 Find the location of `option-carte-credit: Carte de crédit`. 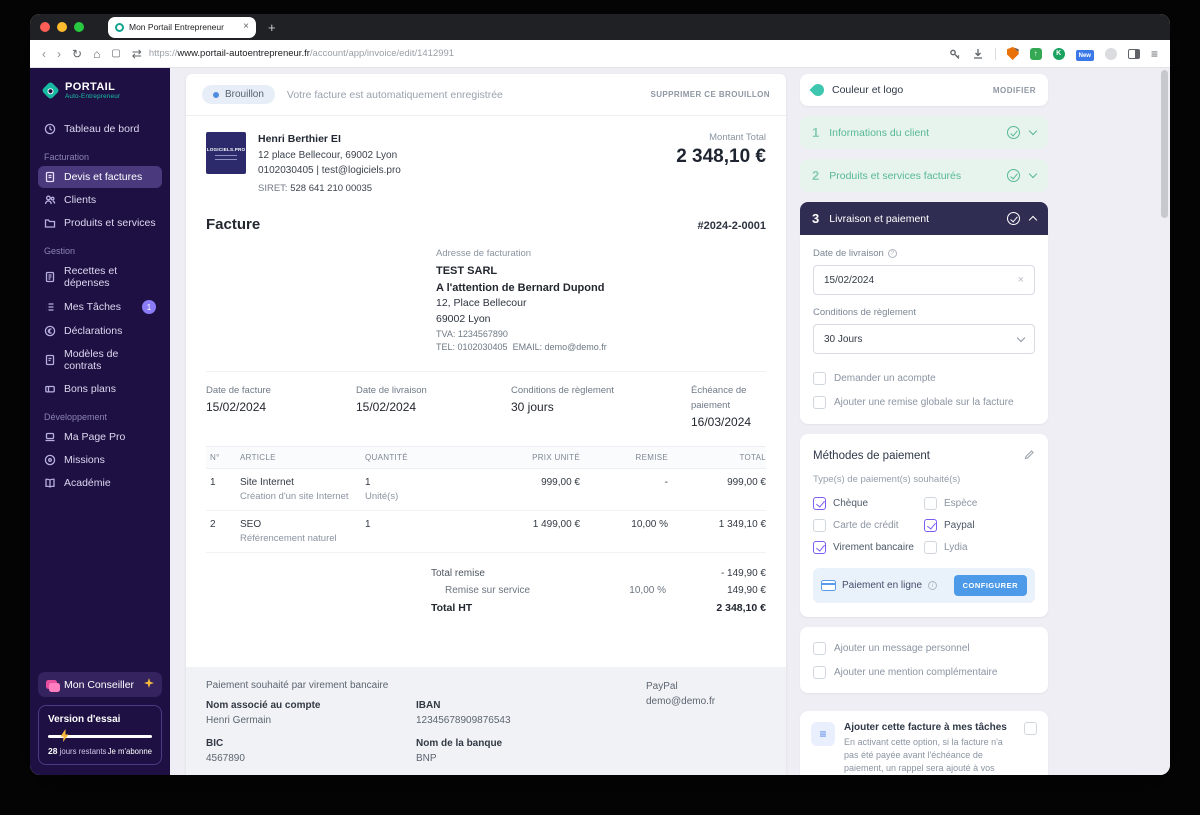

option-carte-credit: Carte de crédit is located at coordinates (868, 525).